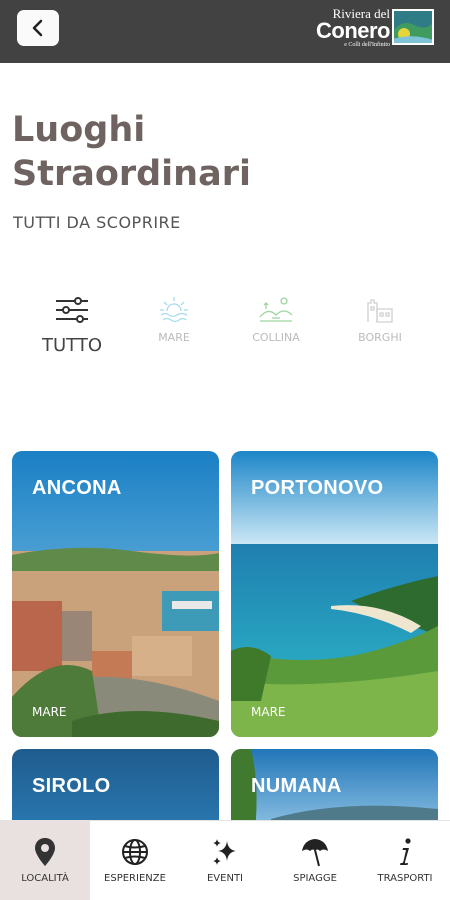 This screenshot has height=900, width=450. Describe the element at coordinates (135, 852) in the screenshot. I see `globe-icon` at that location.